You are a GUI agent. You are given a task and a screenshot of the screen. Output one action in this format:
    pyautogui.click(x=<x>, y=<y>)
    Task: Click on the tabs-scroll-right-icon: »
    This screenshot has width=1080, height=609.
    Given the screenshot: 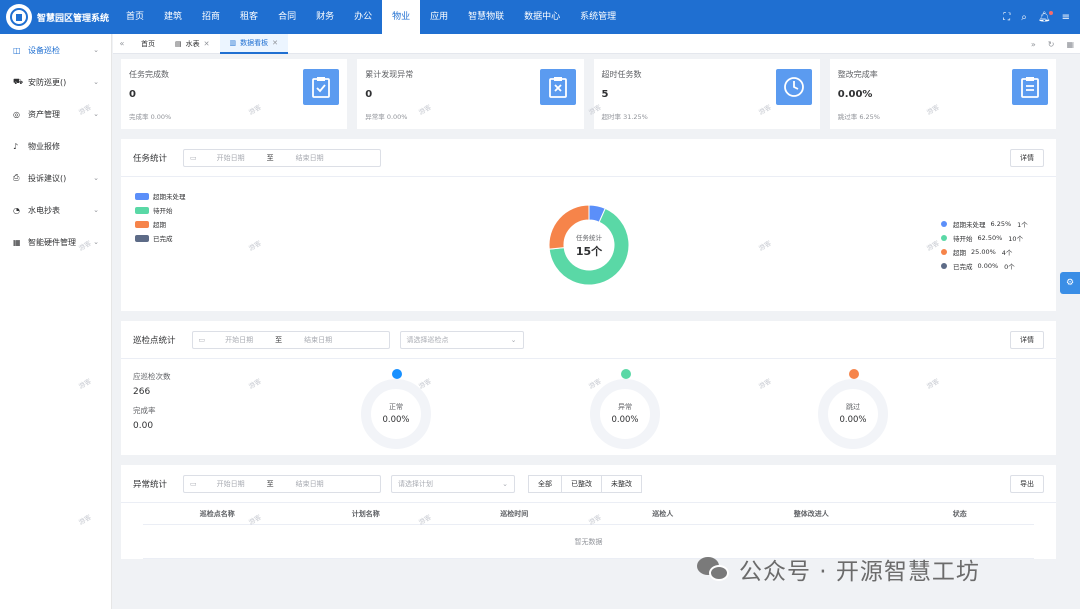 What is the action you would take?
    pyautogui.click(x=1033, y=44)
    